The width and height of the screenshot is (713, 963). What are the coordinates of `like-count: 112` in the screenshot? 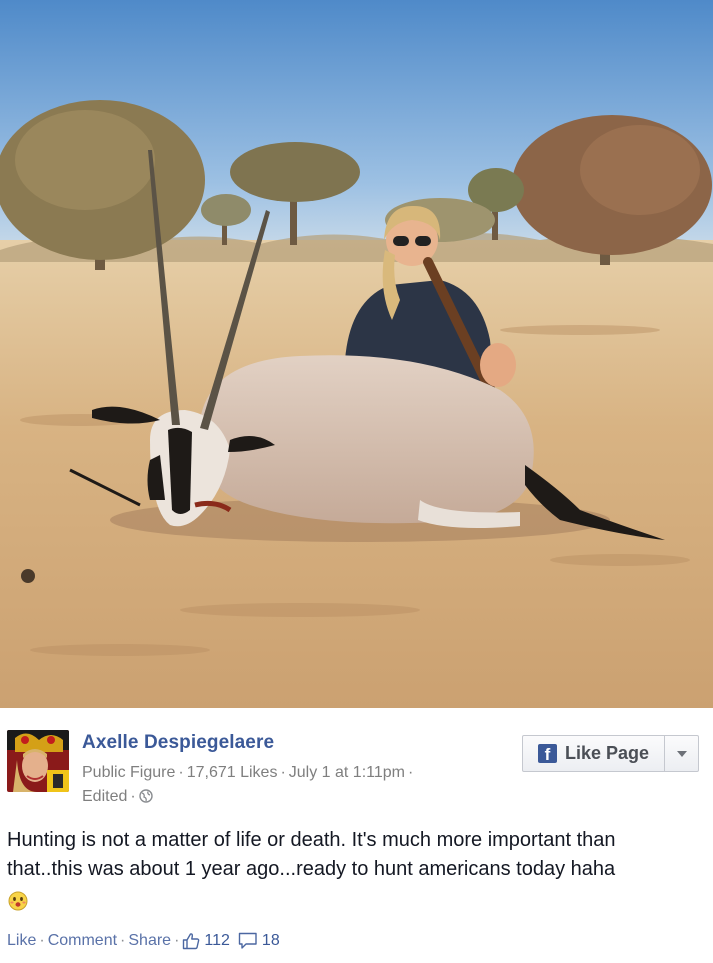 It's located at (217, 941).